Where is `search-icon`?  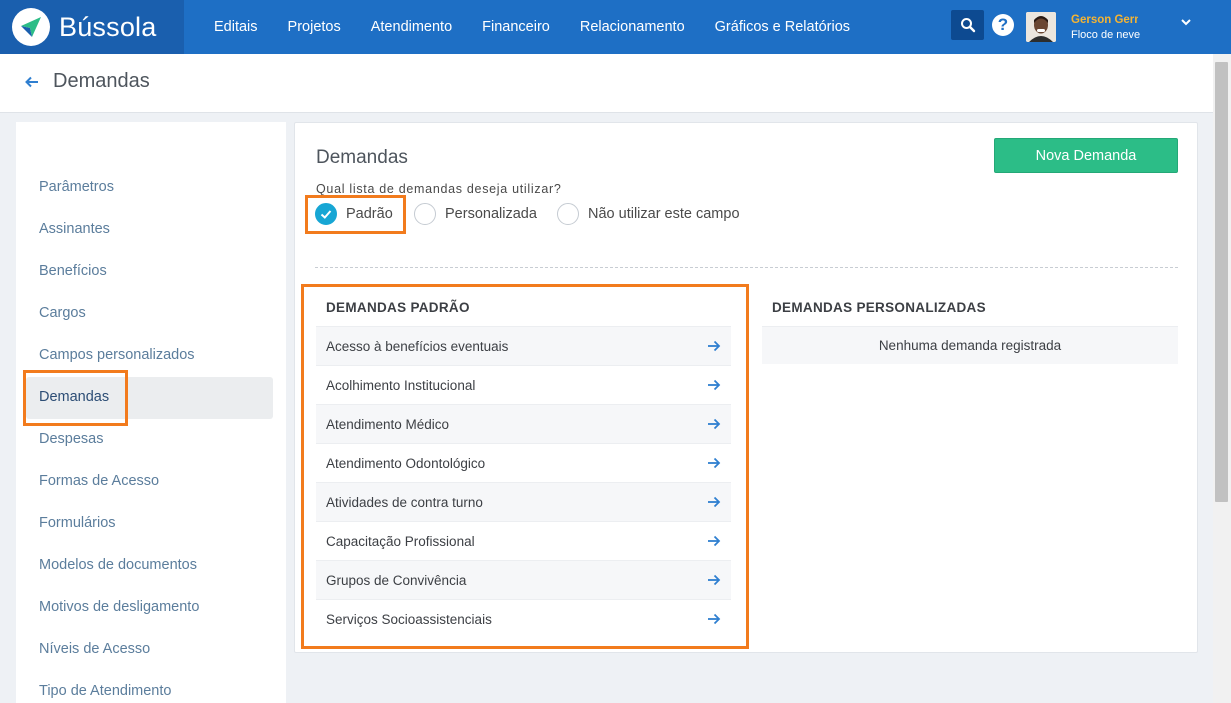 search-icon is located at coordinates (967, 25).